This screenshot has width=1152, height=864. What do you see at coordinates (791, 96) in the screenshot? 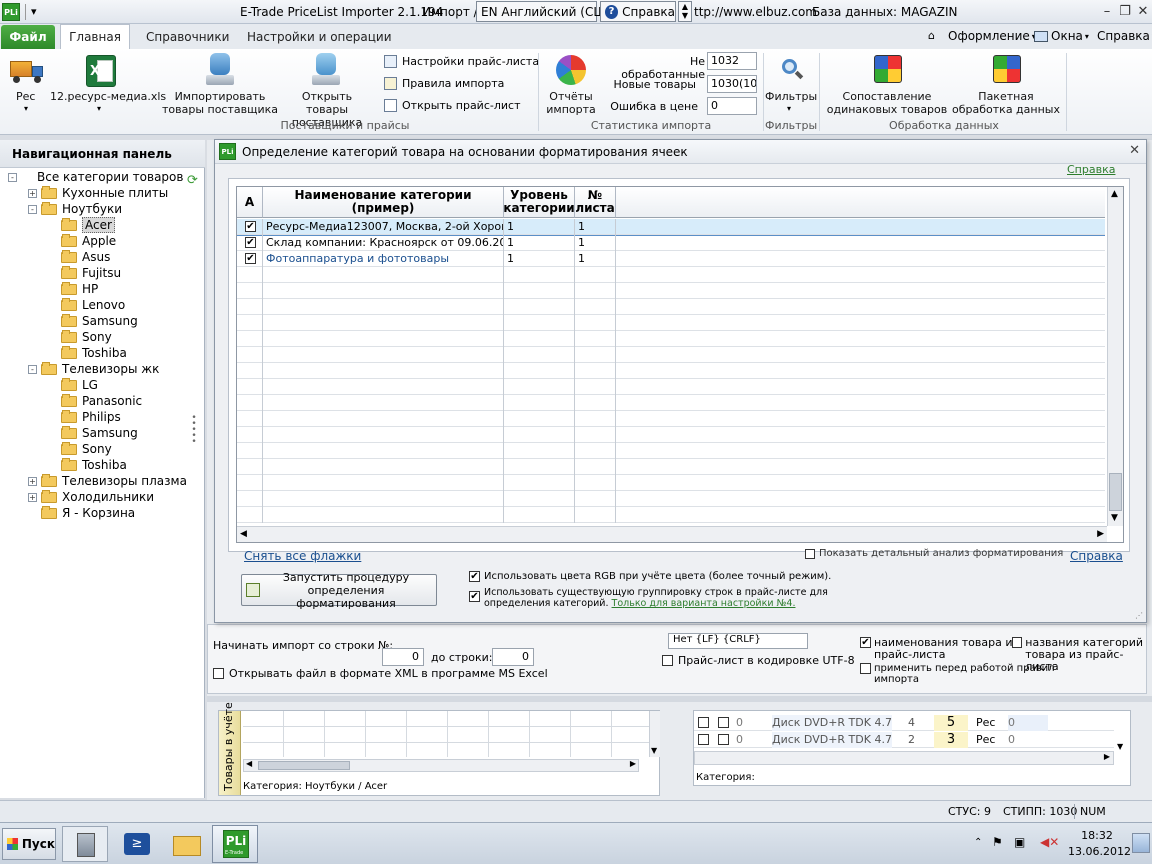
I see `filters-button: Фильтры` at bounding box center [791, 96].